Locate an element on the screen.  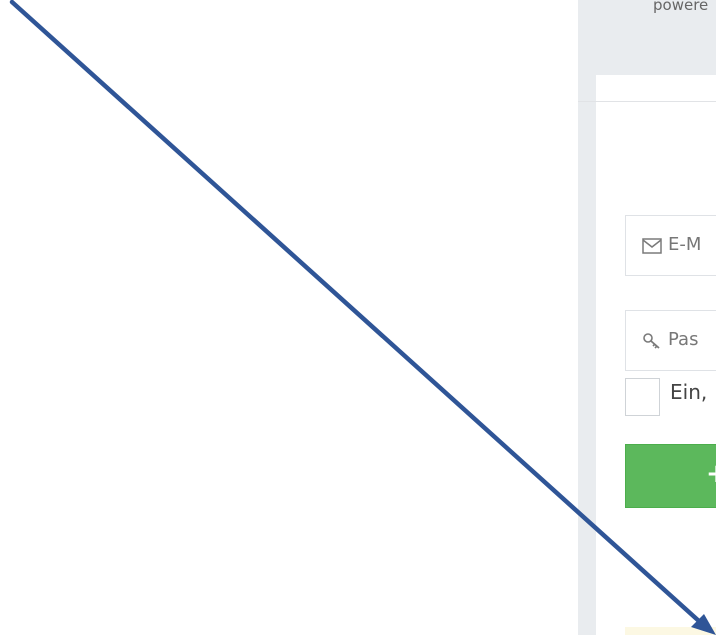
sign-in-icon: + is located at coordinates (711, 474).